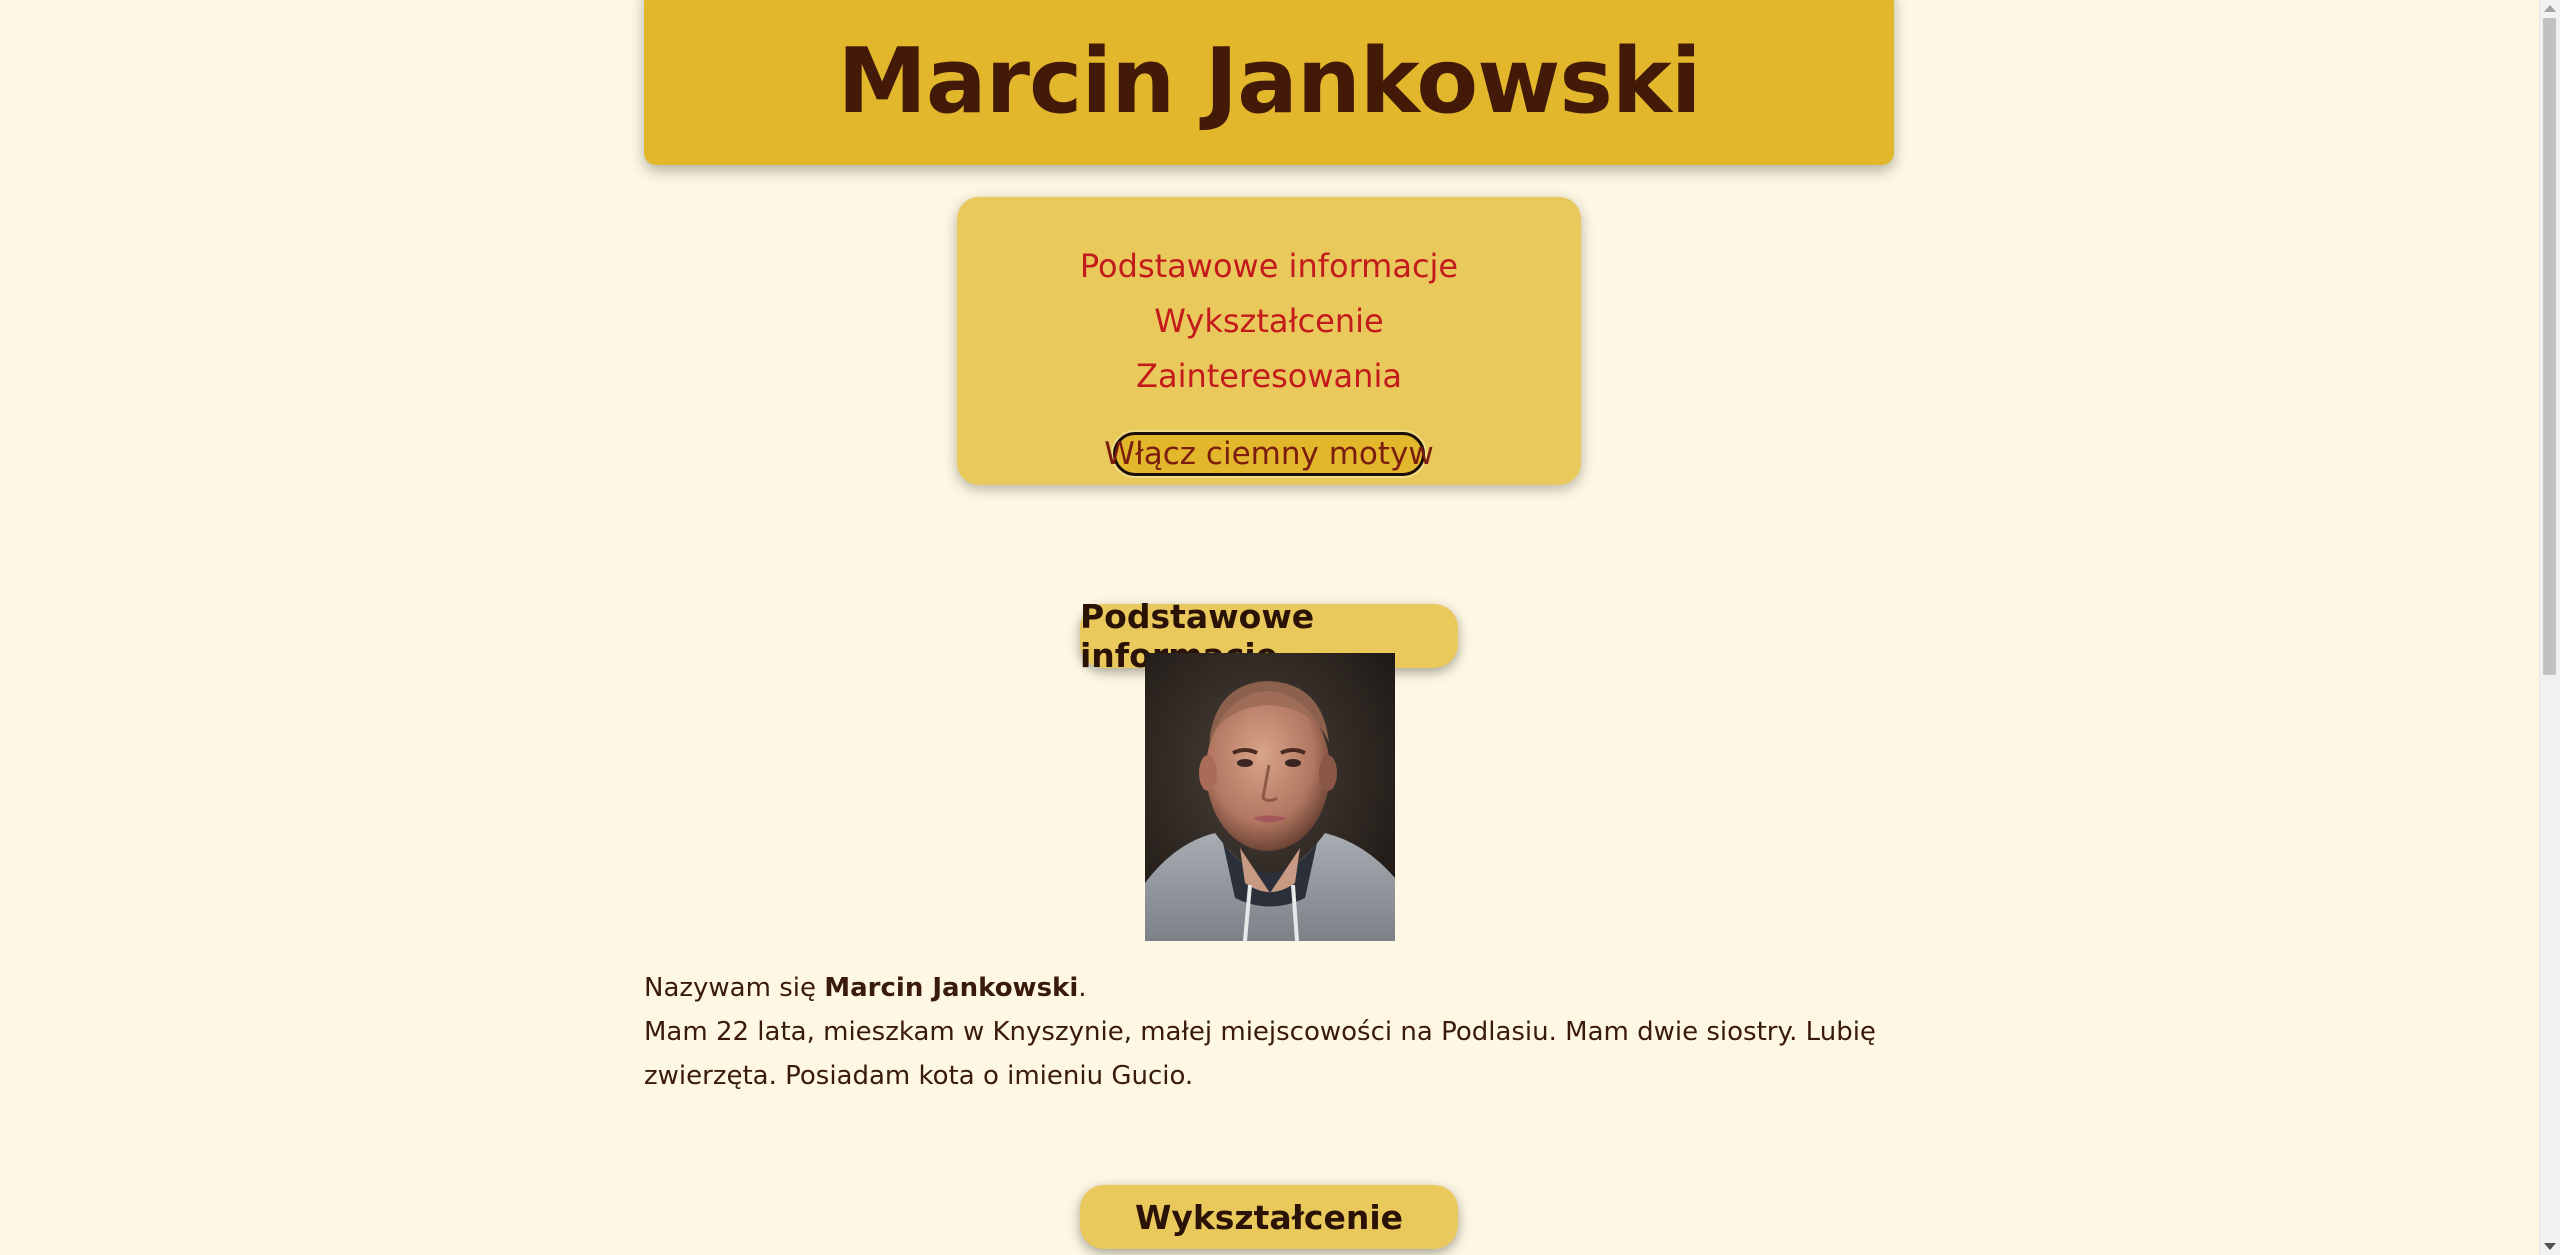 The height and width of the screenshot is (1255, 2560). What do you see at coordinates (1269, 454) in the screenshot?
I see `dark-theme-toggle-button: Włącz ciemny motyw` at bounding box center [1269, 454].